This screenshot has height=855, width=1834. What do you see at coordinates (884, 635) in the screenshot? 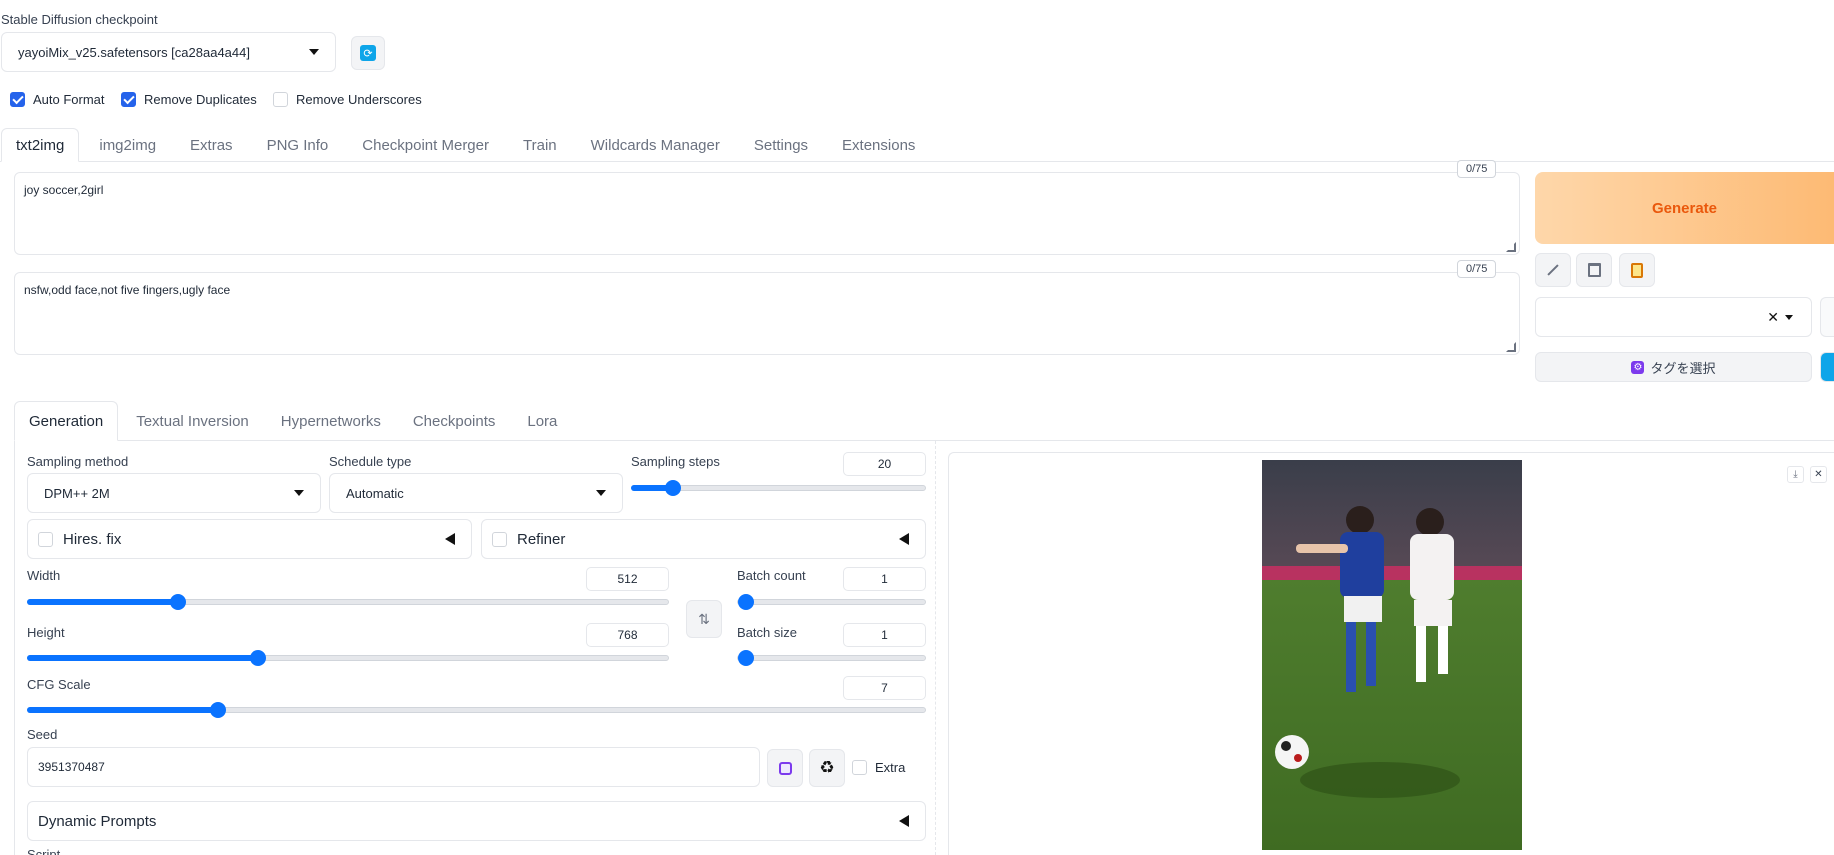
I see `batch-size-number: 1` at bounding box center [884, 635].